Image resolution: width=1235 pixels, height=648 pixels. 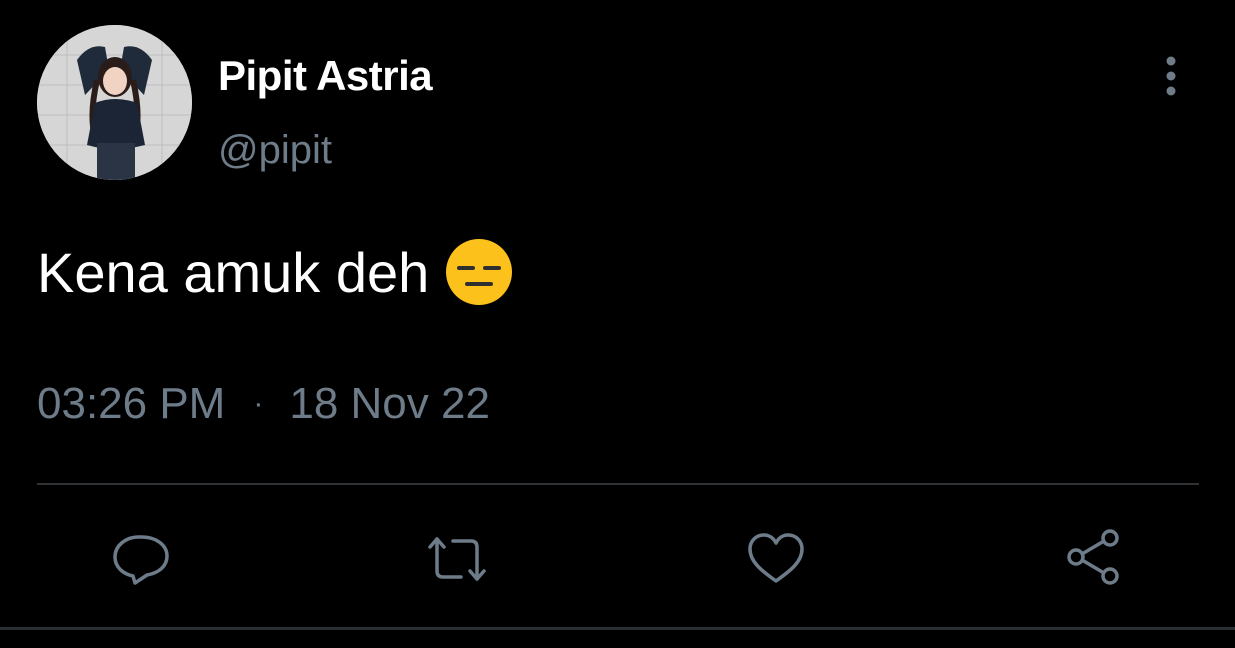 I want to click on avatar, so click(x=114, y=102).